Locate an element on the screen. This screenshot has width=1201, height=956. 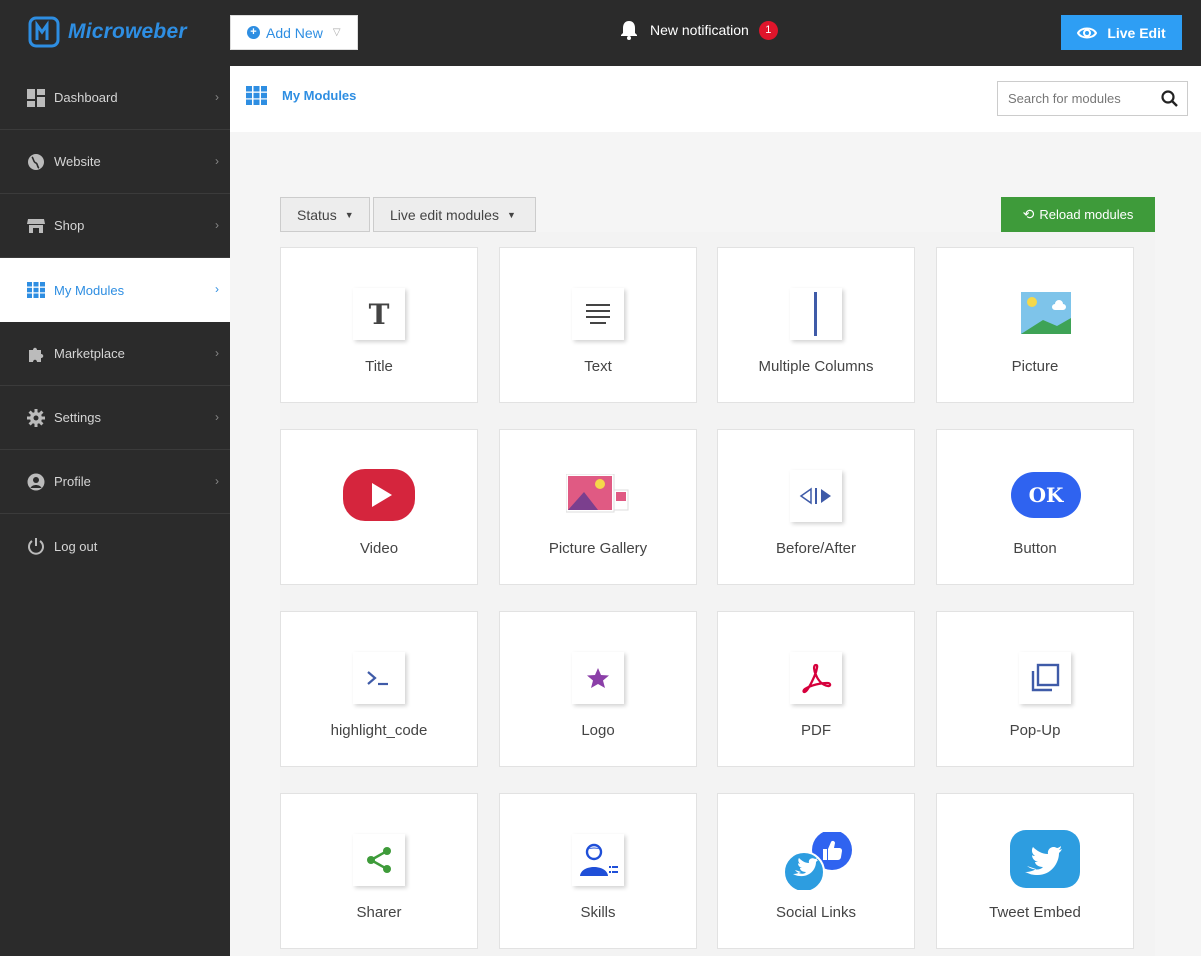
eye-icon is located at coordinates (1087, 32).